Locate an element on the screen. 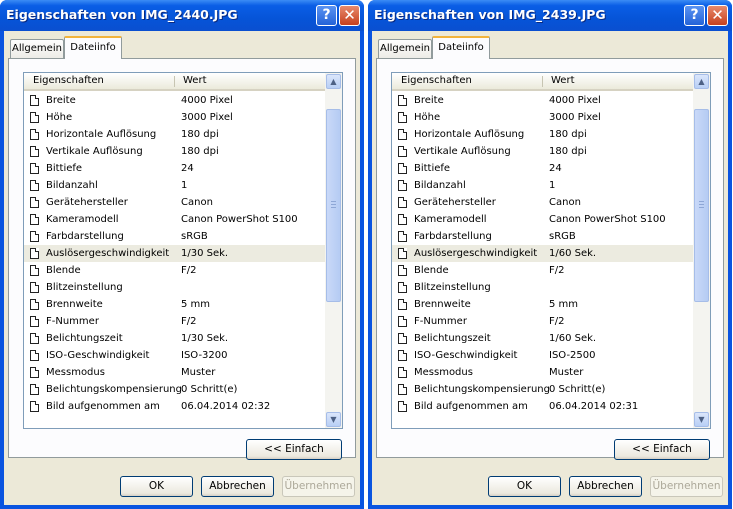 The width and height of the screenshot is (733, 509). table-row: Belichtungszeit 1/60 Sek. is located at coordinates (543, 338).